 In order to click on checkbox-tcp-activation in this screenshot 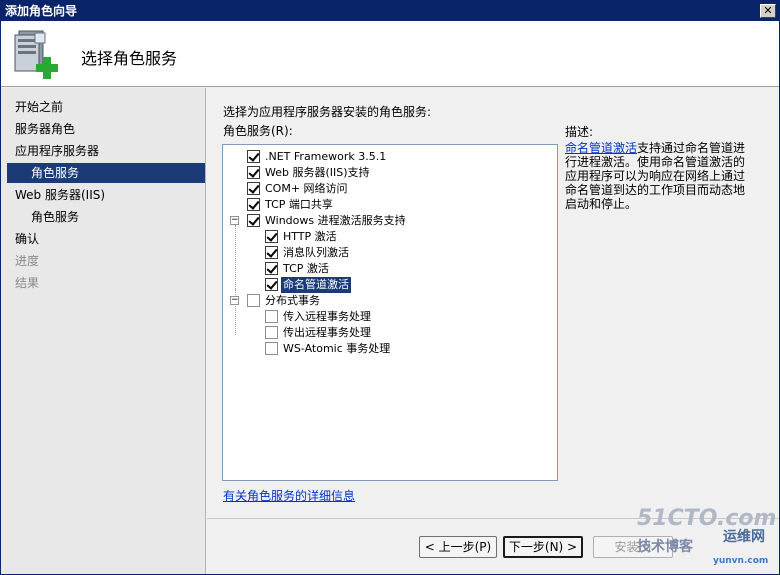, I will do `click(271, 268)`.